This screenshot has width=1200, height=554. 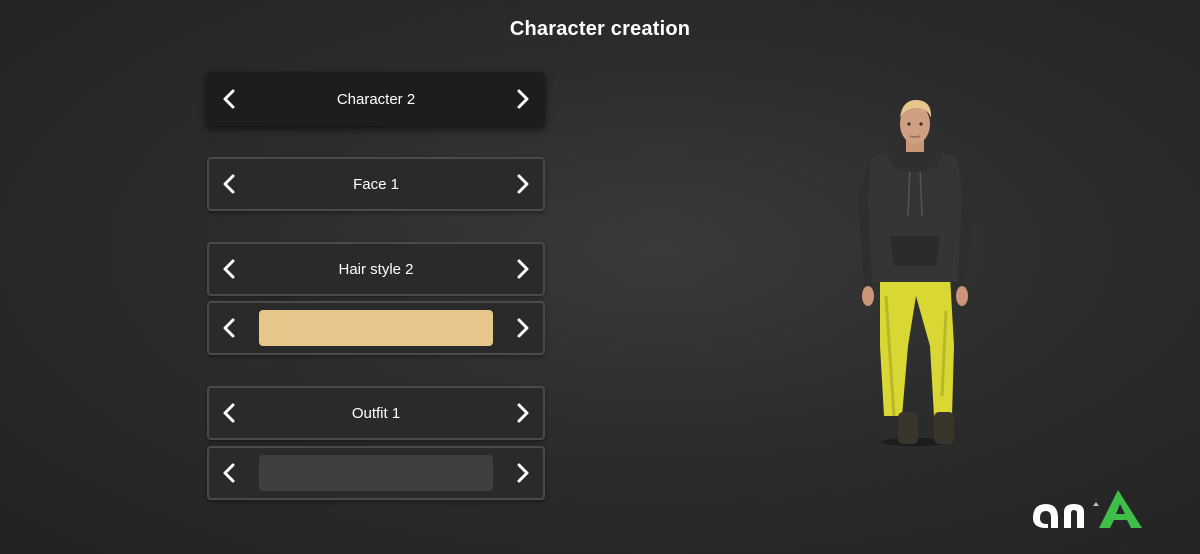 I want to click on hair-color-swatch, so click(x=376, y=328).